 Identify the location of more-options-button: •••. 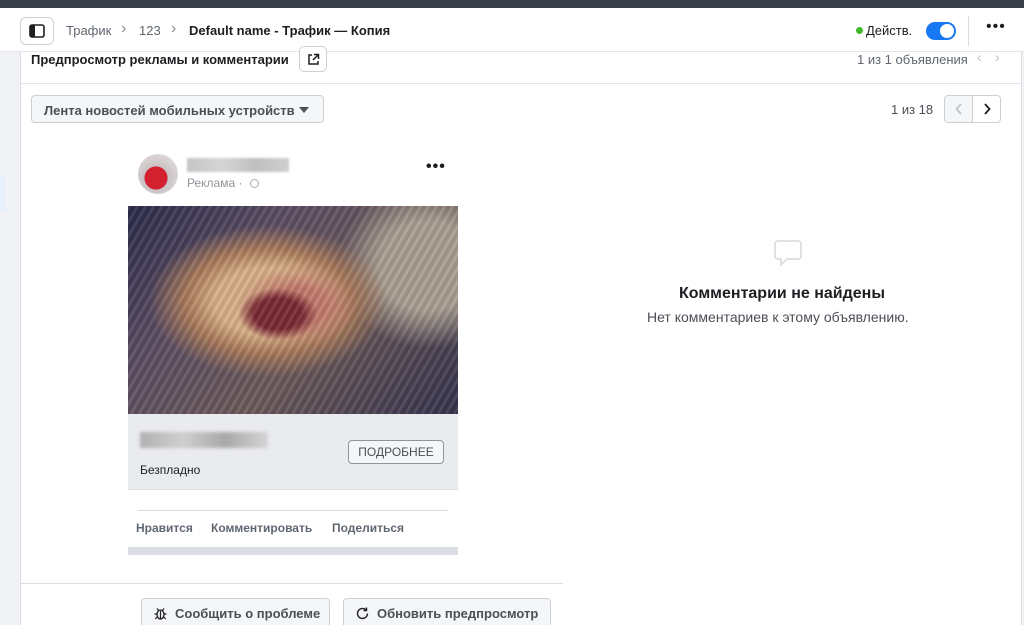
(996, 27).